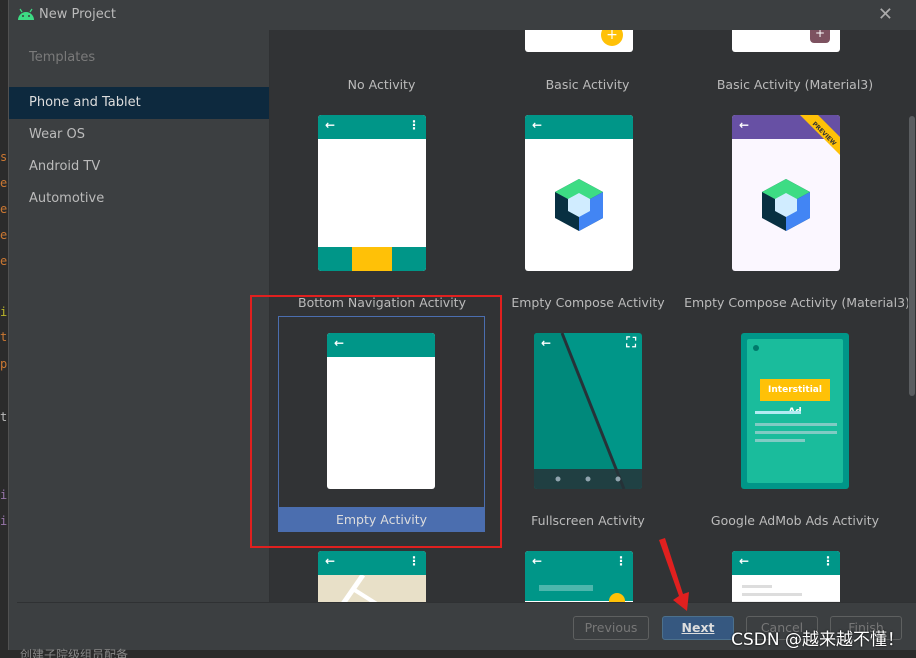  I want to click on editor-fragment: s, so click(4, 157).